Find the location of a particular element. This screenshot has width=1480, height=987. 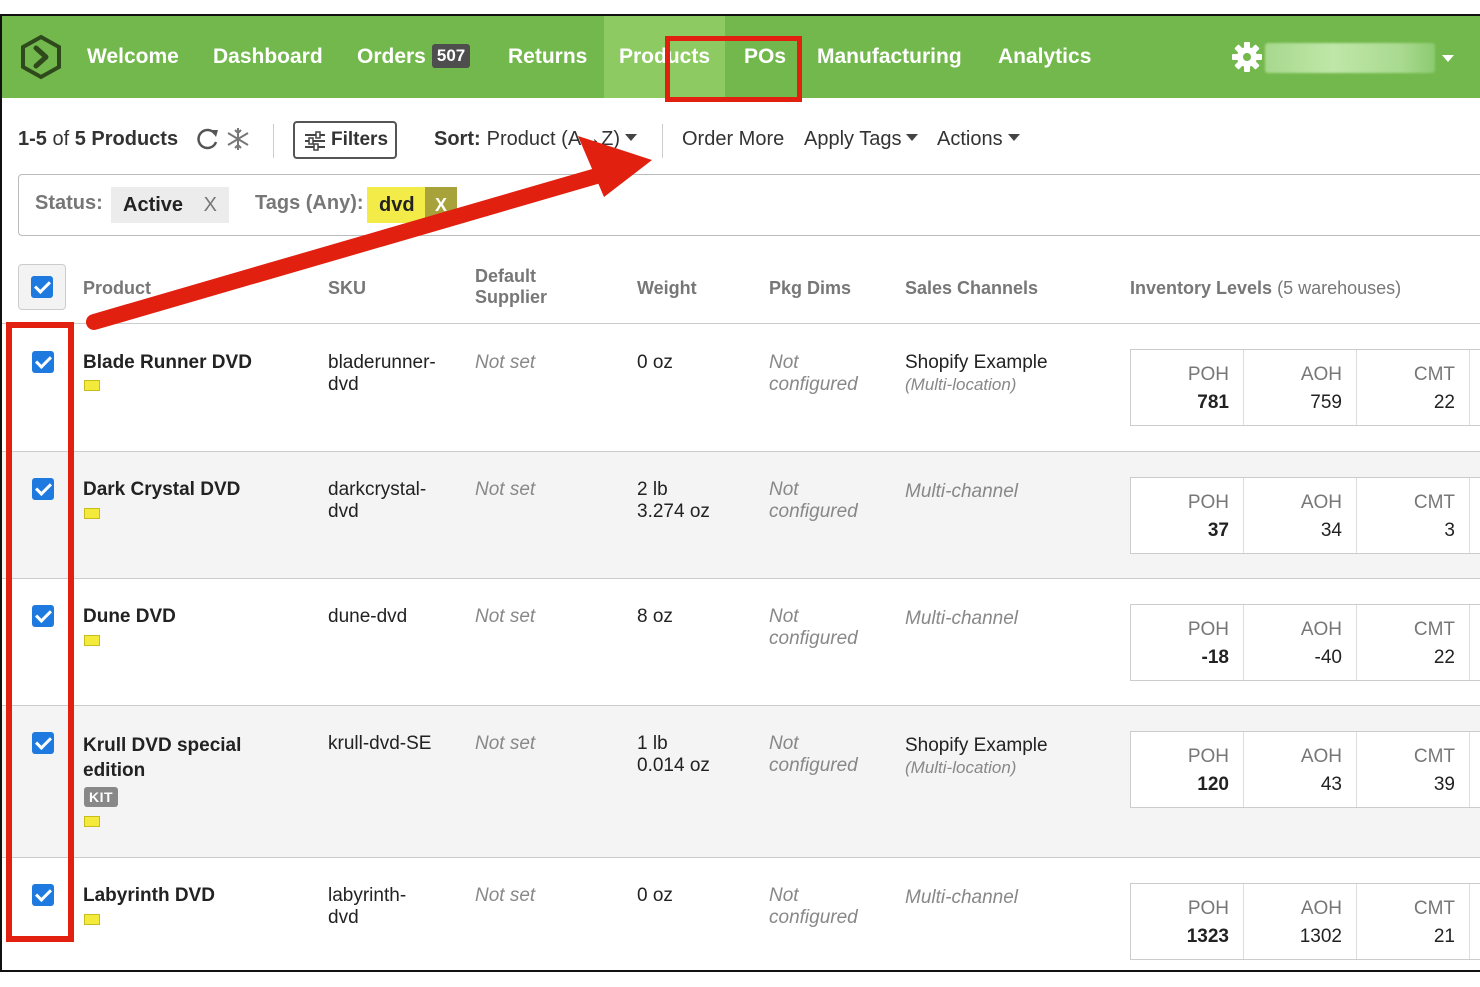

checkbox-checked-icon is located at coordinates (42, 287).